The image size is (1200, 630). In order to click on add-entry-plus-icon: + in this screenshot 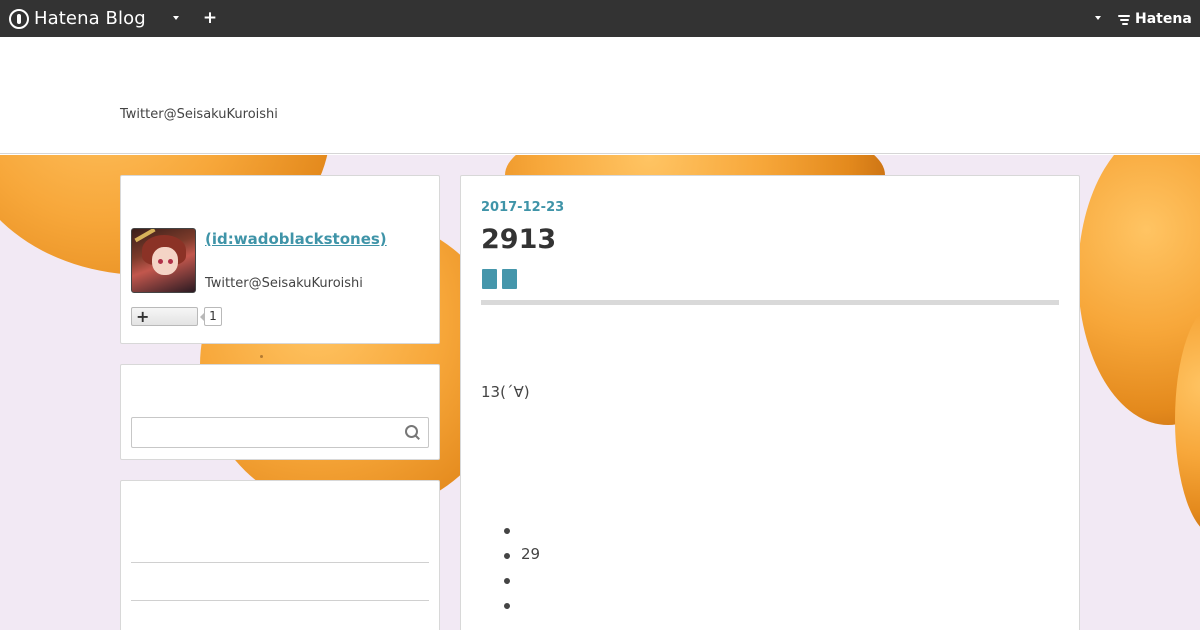, I will do `click(210, 18)`.